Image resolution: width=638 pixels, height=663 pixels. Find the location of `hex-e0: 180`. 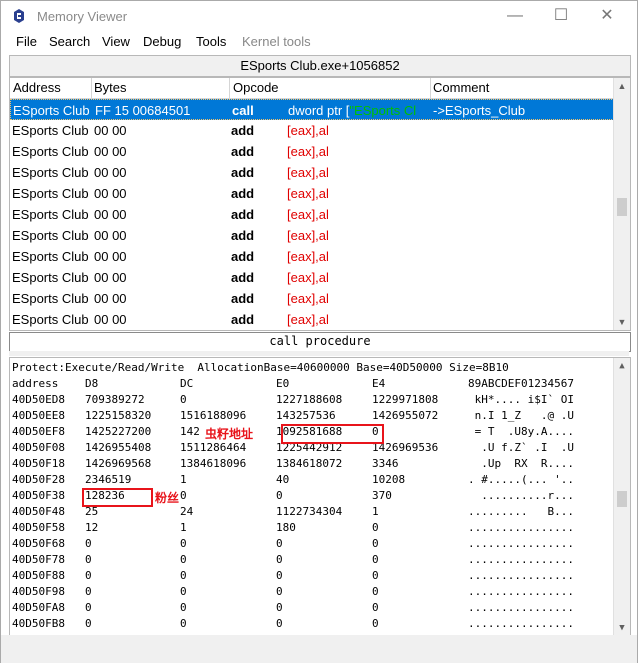

hex-e0: 180 is located at coordinates (286, 527).